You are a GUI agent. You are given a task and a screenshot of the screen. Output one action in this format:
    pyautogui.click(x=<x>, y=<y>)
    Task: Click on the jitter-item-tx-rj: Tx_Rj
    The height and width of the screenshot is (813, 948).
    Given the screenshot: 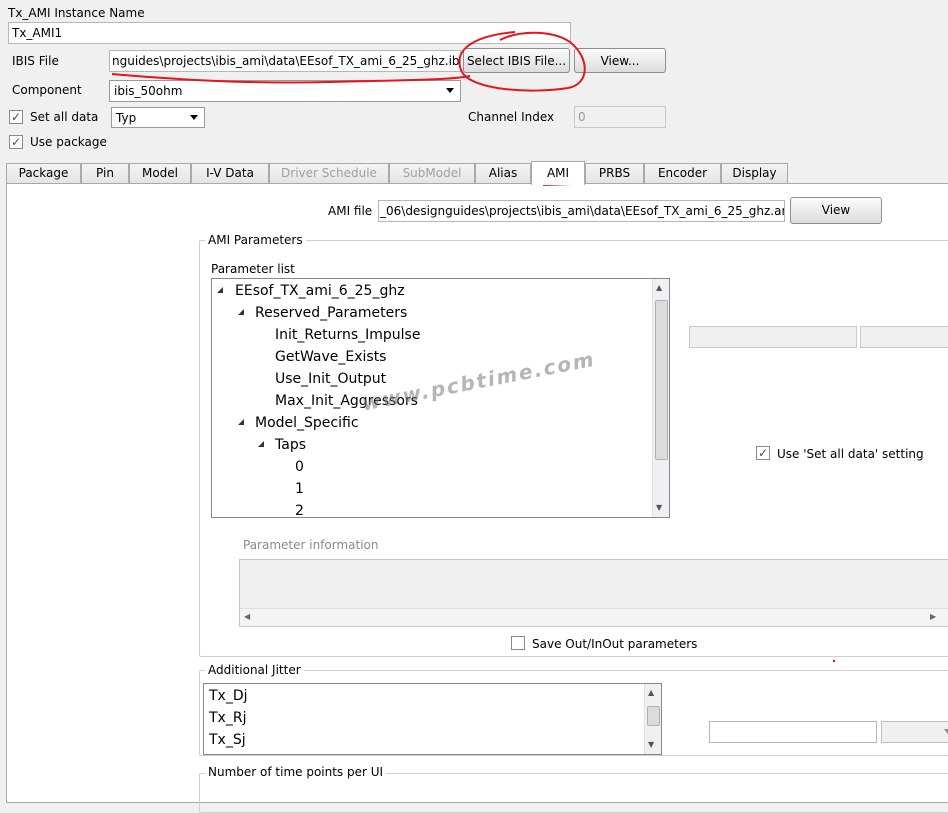 What is the action you would take?
    pyautogui.click(x=227, y=718)
    